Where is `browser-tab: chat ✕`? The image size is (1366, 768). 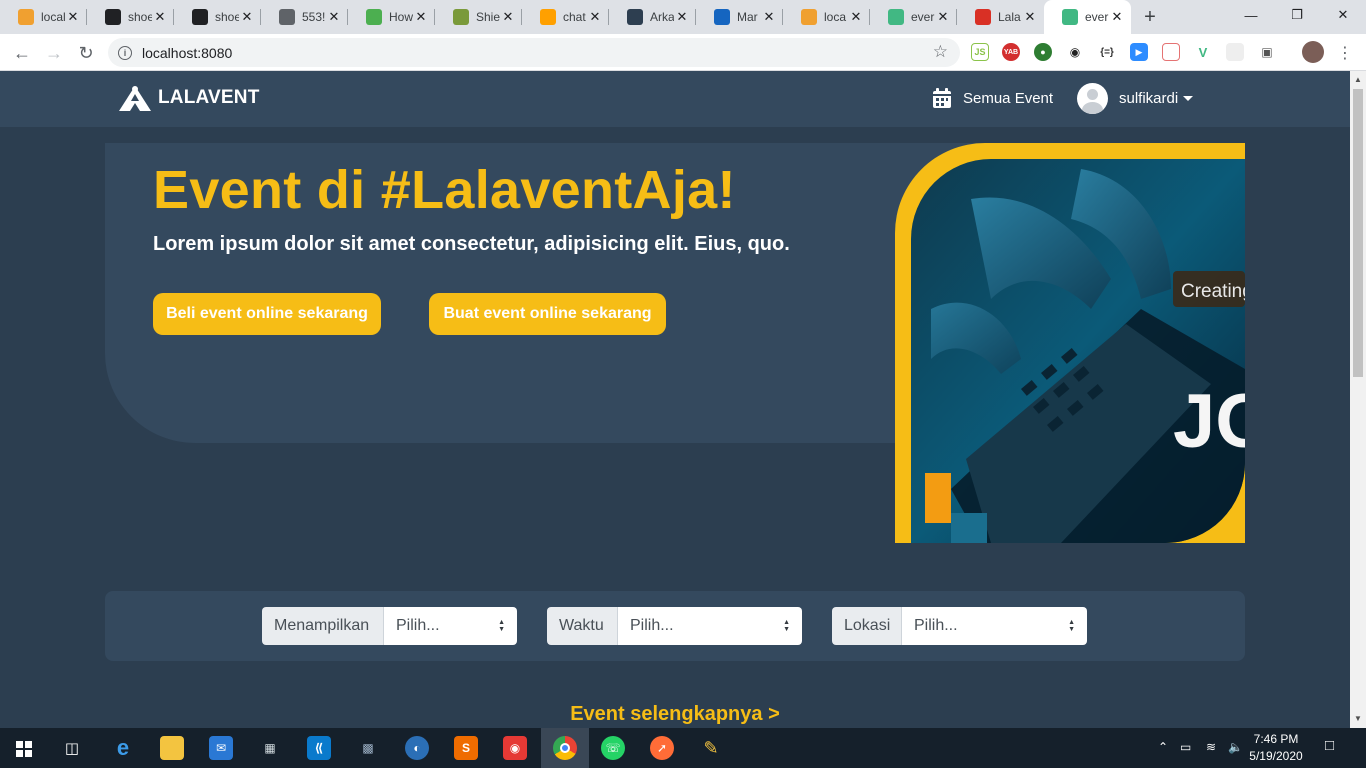
browser-tab: chat ✕ is located at coordinates (565, 17).